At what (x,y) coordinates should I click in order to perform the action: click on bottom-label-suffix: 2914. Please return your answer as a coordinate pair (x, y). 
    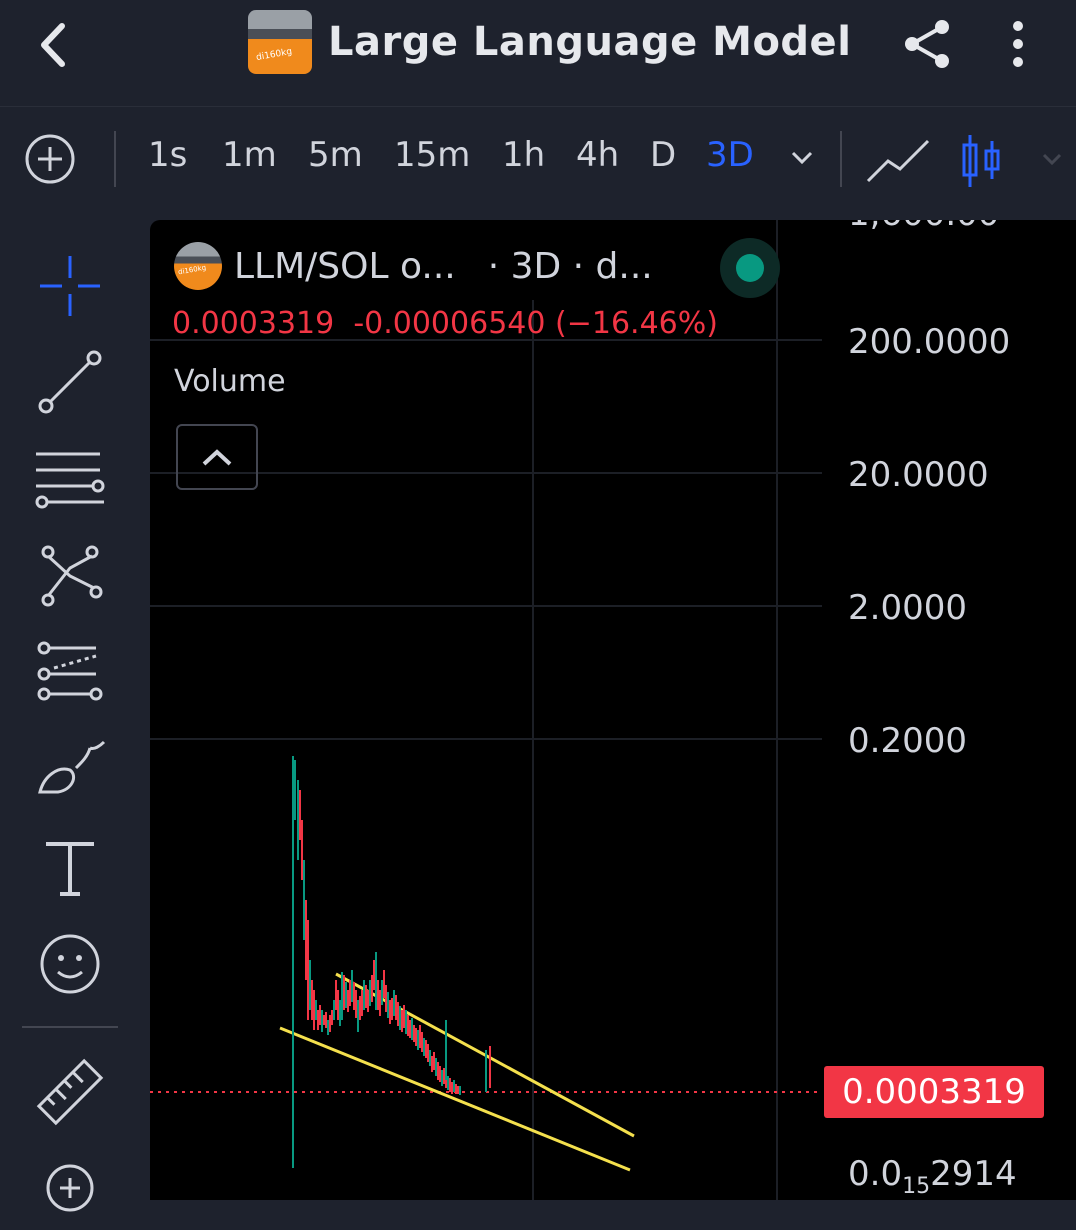
    Looking at the image, I should click on (973, 1174).